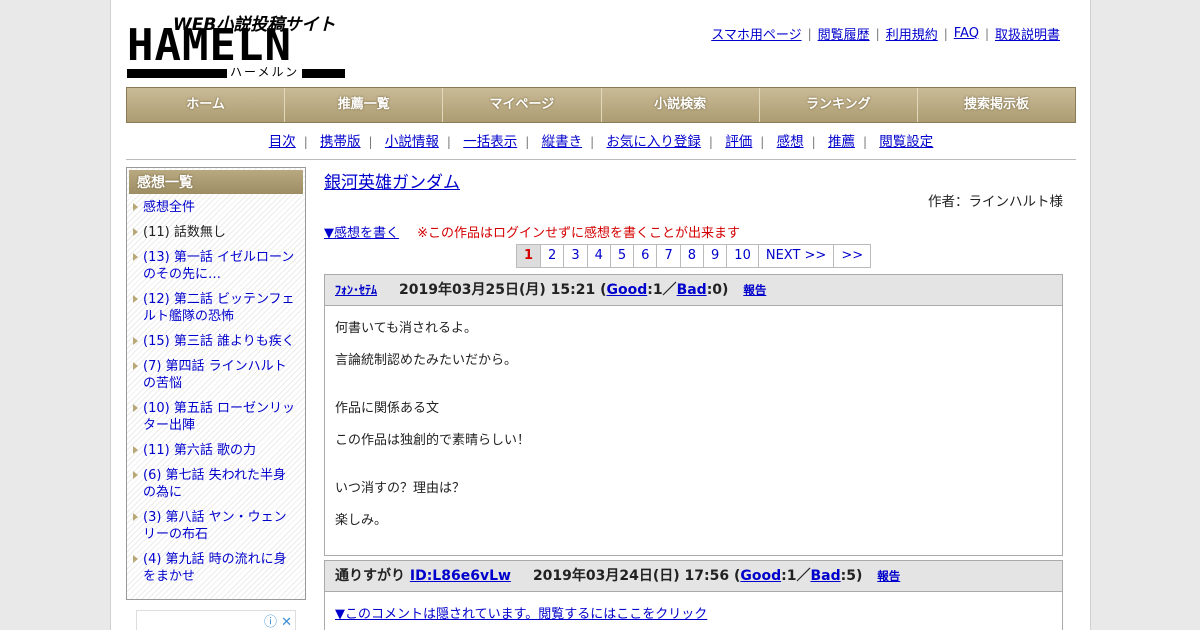  What do you see at coordinates (216, 182) in the screenshot?
I see `sidebar-heading: 感想一覧` at bounding box center [216, 182].